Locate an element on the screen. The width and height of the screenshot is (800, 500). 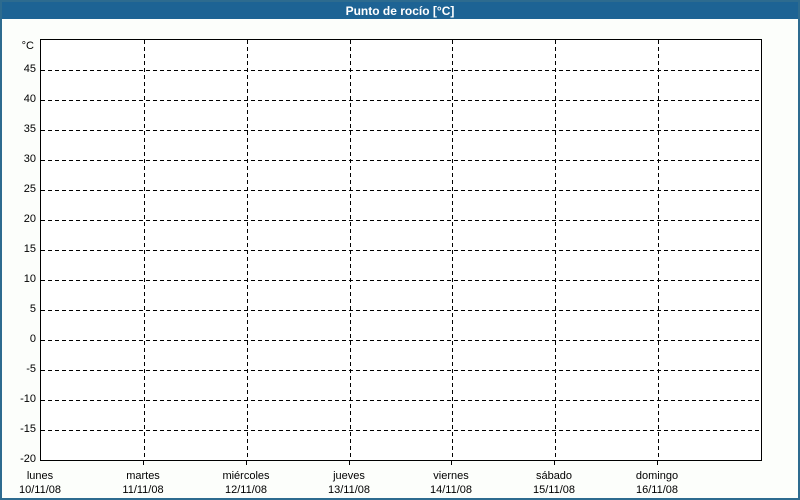
x-day-label: viernes 14/11/08 is located at coordinates (451, 483).